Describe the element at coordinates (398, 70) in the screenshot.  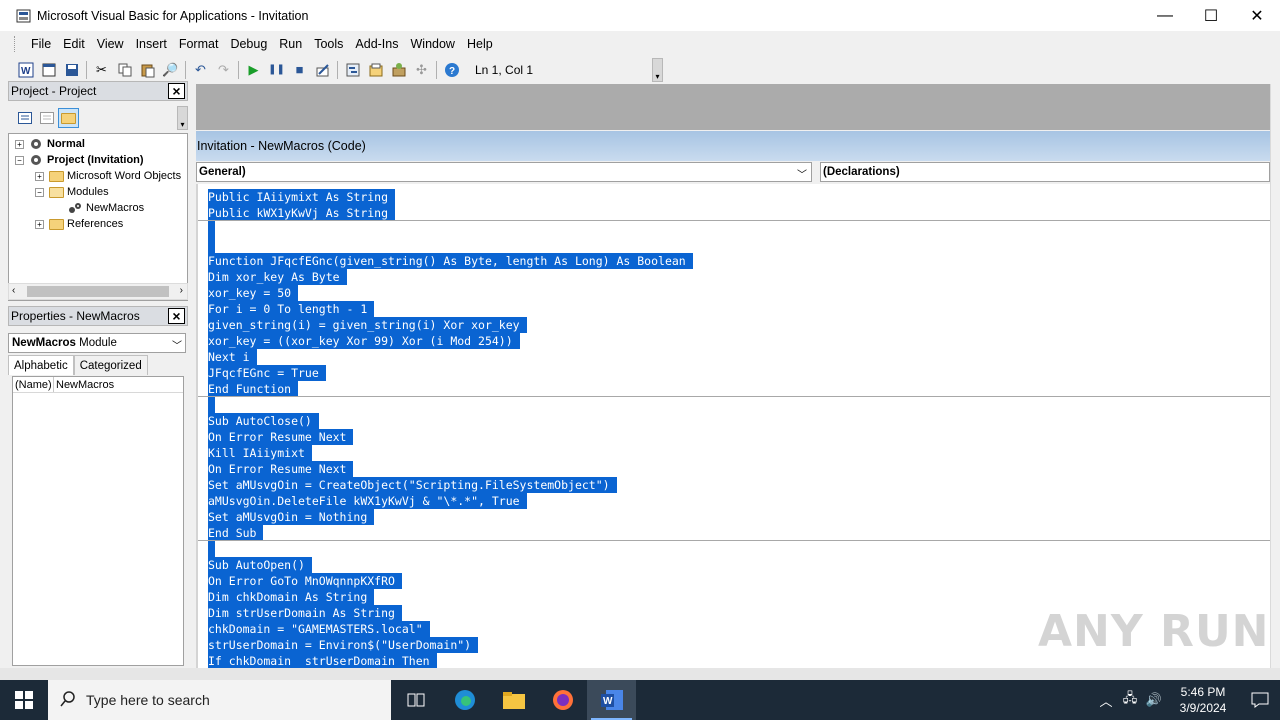
I see `object-browser-icon` at that location.